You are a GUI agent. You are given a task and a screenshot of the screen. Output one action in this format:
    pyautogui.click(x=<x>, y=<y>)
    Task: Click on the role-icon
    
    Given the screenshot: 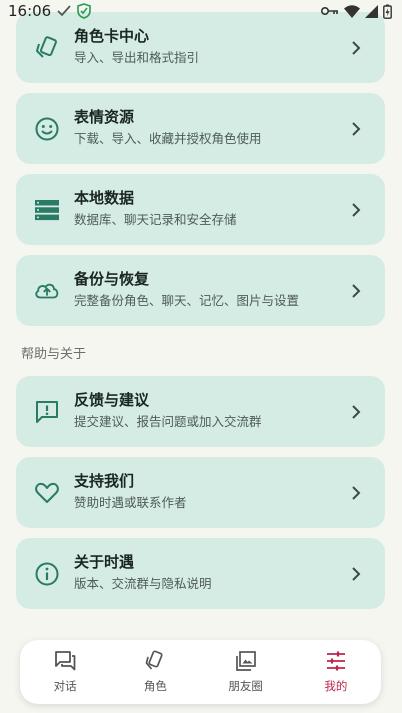 What is the action you would take?
    pyautogui.click(x=154, y=660)
    